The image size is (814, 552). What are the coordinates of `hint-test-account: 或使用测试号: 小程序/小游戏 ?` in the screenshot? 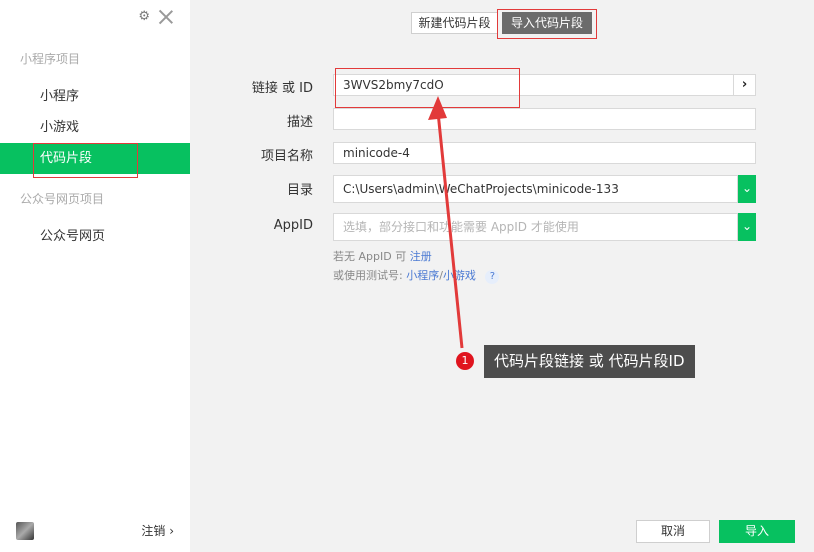 It's located at (416, 275).